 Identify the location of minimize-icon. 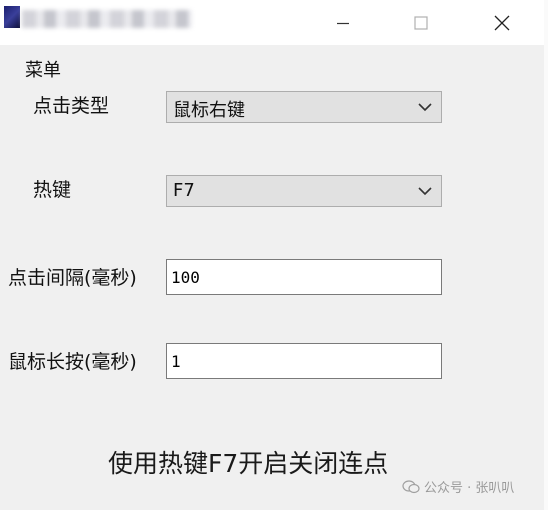
(343, 23).